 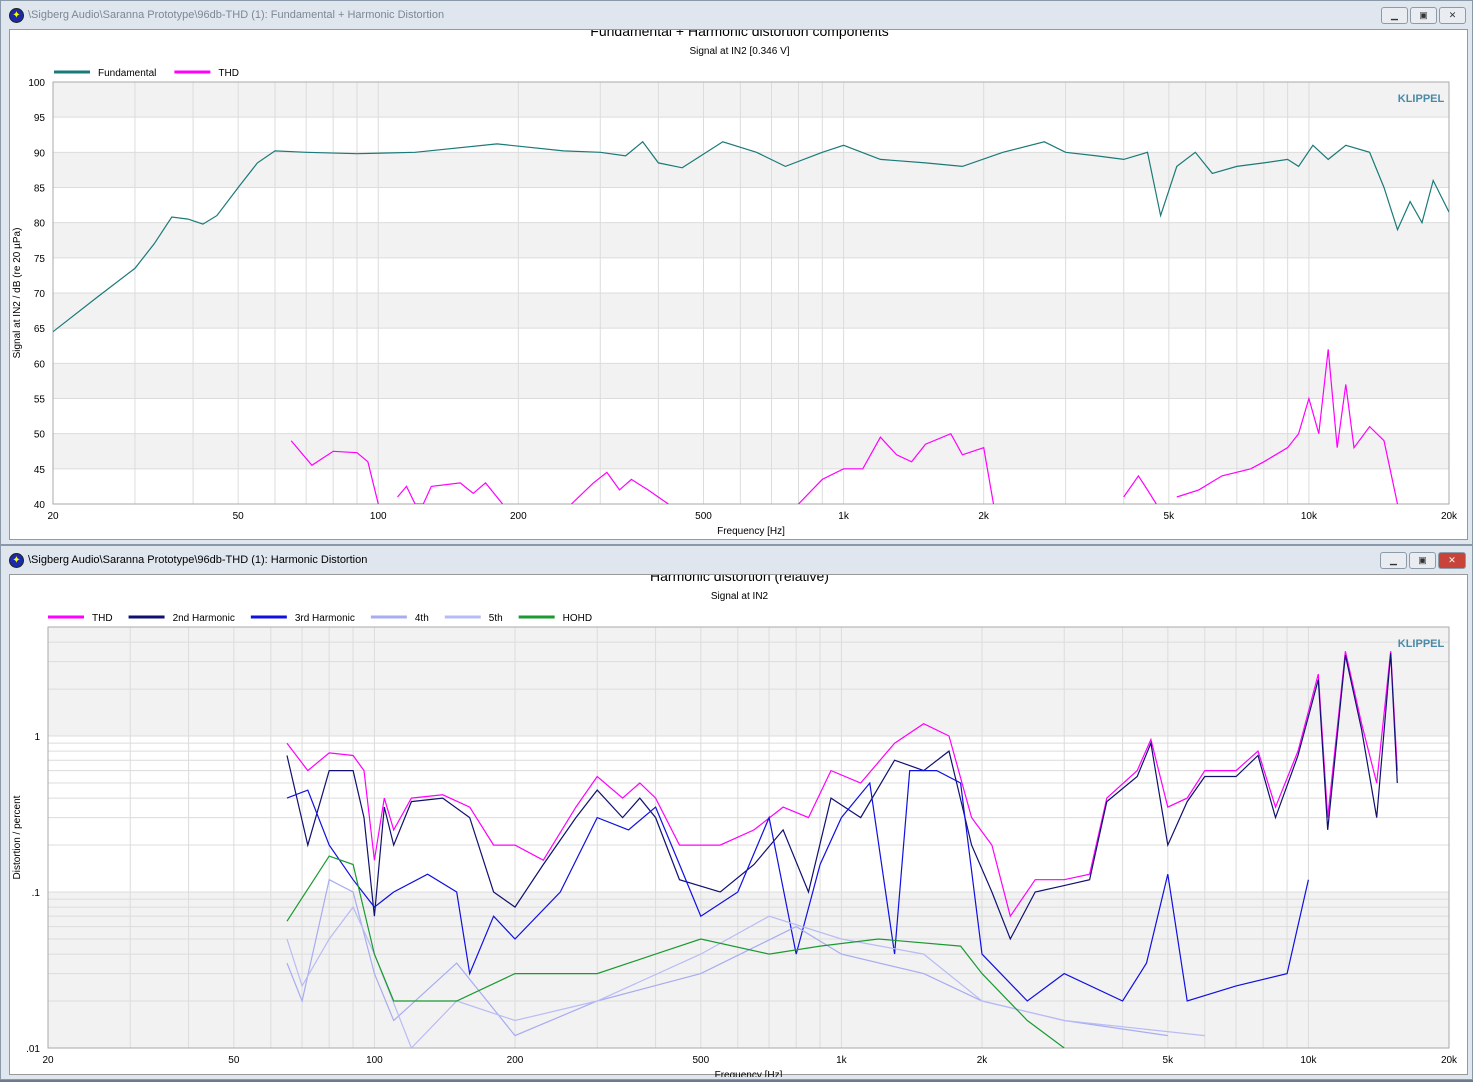 What do you see at coordinates (40, 364) in the screenshot?
I see `y-tick-label: 60` at bounding box center [40, 364].